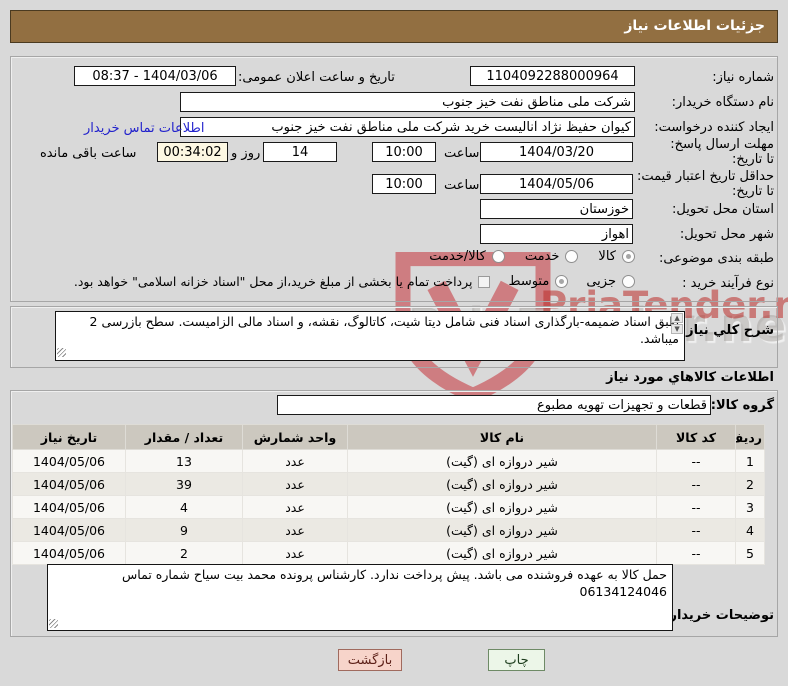 This screenshot has width=788, height=686. What do you see at coordinates (407, 102) in the screenshot?
I see `buyer-org-input` at bounding box center [407, 102].